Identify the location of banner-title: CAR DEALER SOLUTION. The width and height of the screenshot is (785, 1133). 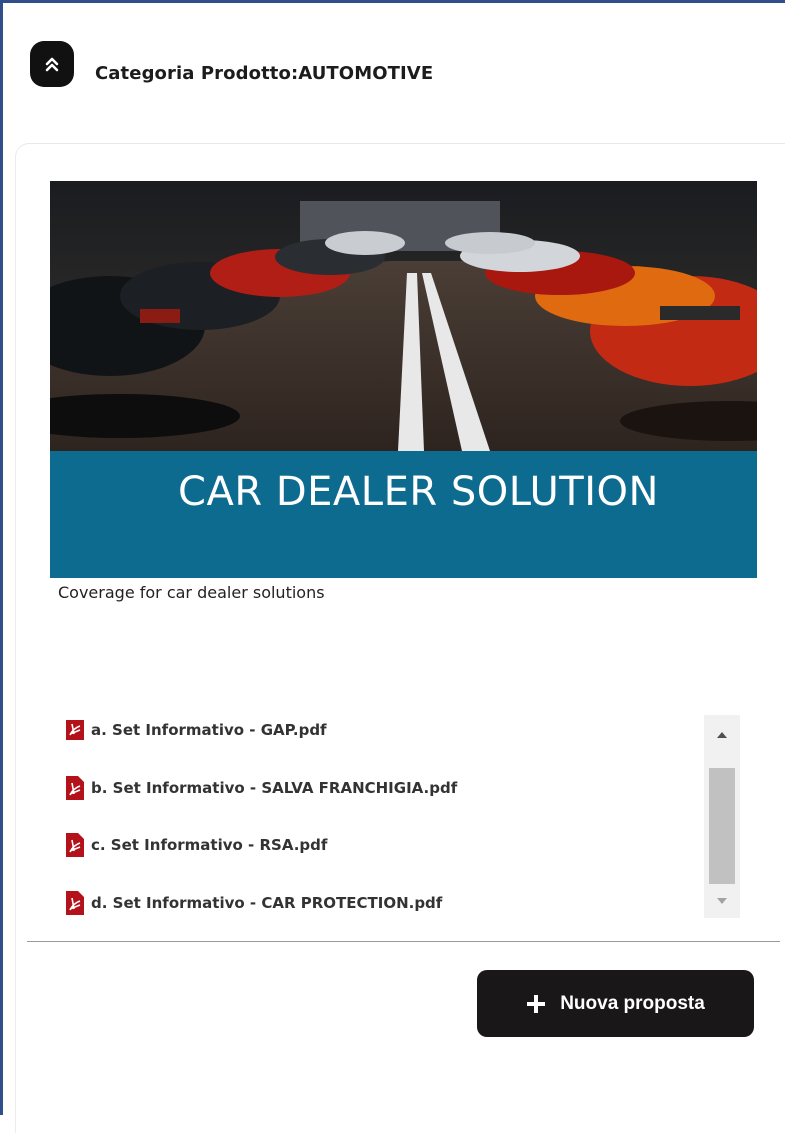
(418, 492).